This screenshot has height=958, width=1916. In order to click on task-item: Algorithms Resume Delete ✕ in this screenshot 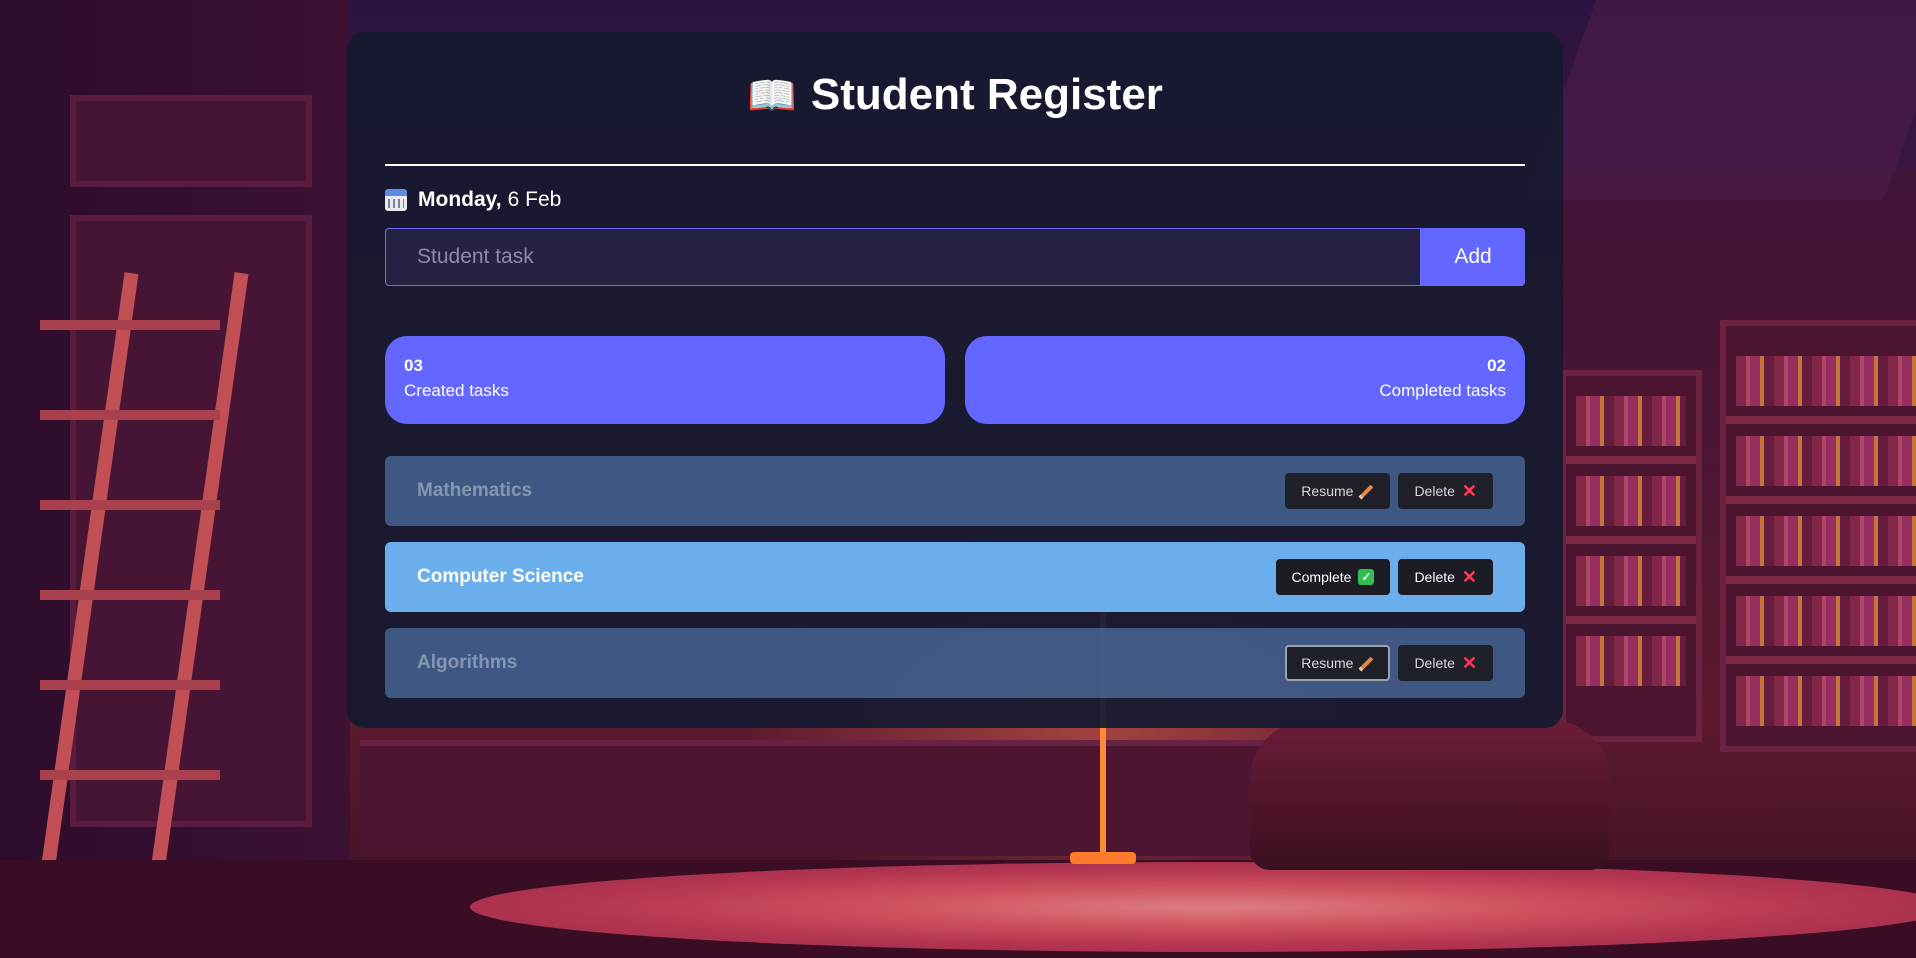, I will do `click(955, 663)`.